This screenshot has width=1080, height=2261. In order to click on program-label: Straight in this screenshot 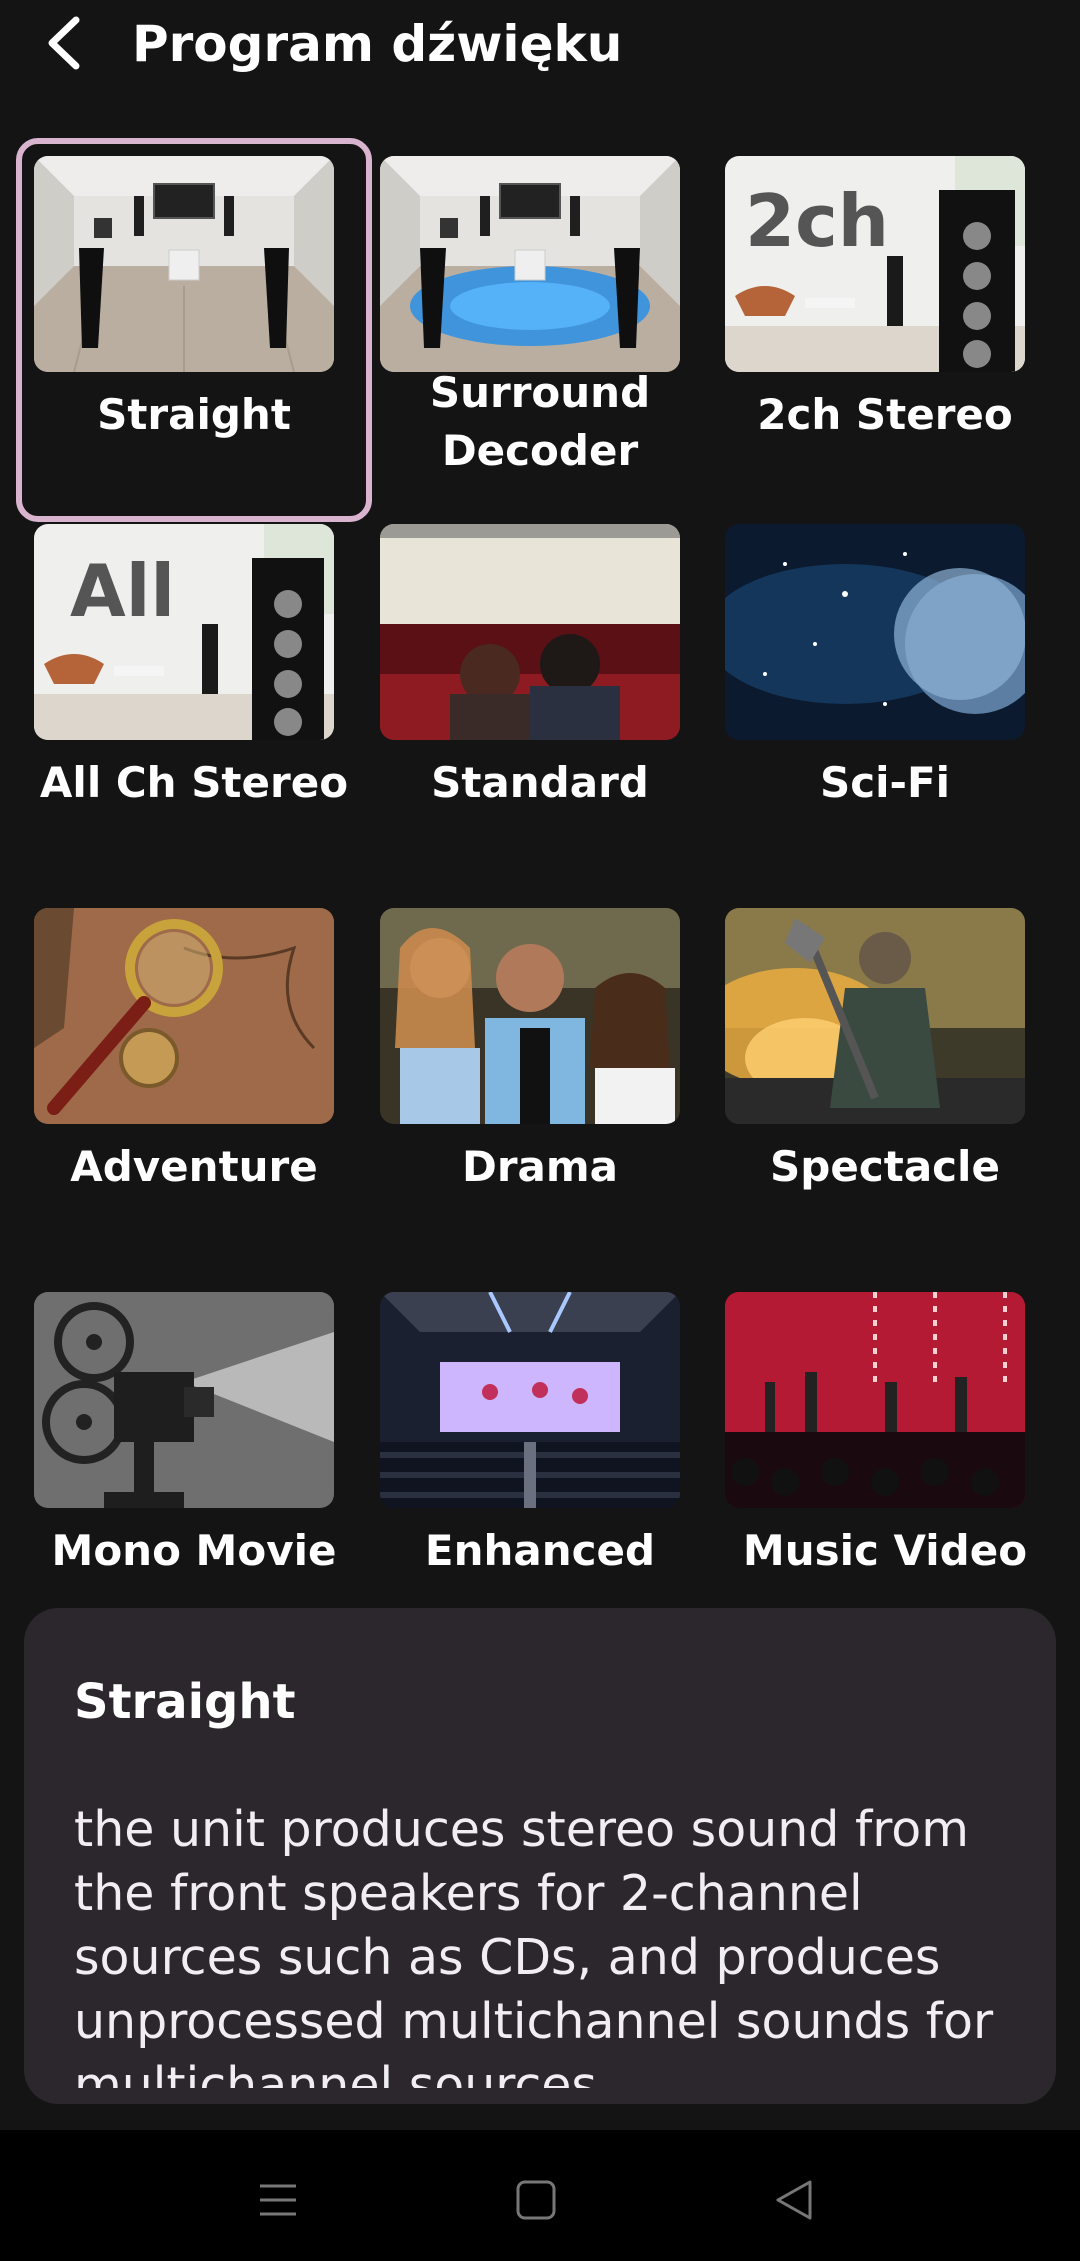, I will do `click(194, 414)`.